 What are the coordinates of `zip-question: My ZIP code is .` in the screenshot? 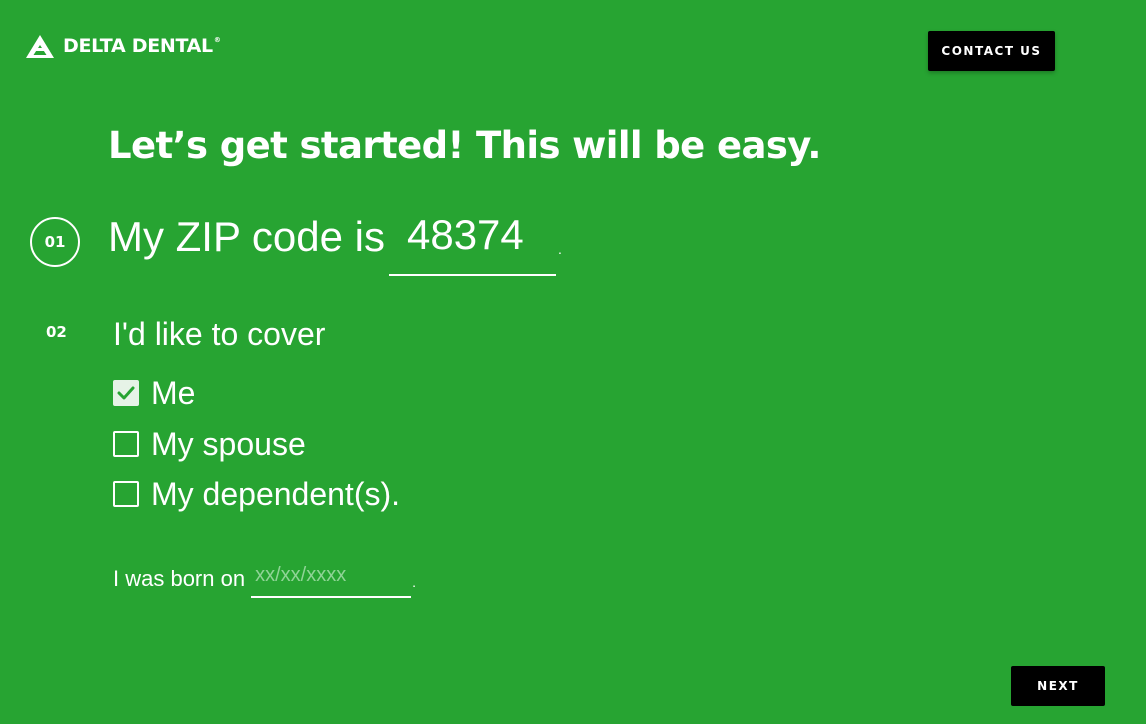 It's located at (335, 243).